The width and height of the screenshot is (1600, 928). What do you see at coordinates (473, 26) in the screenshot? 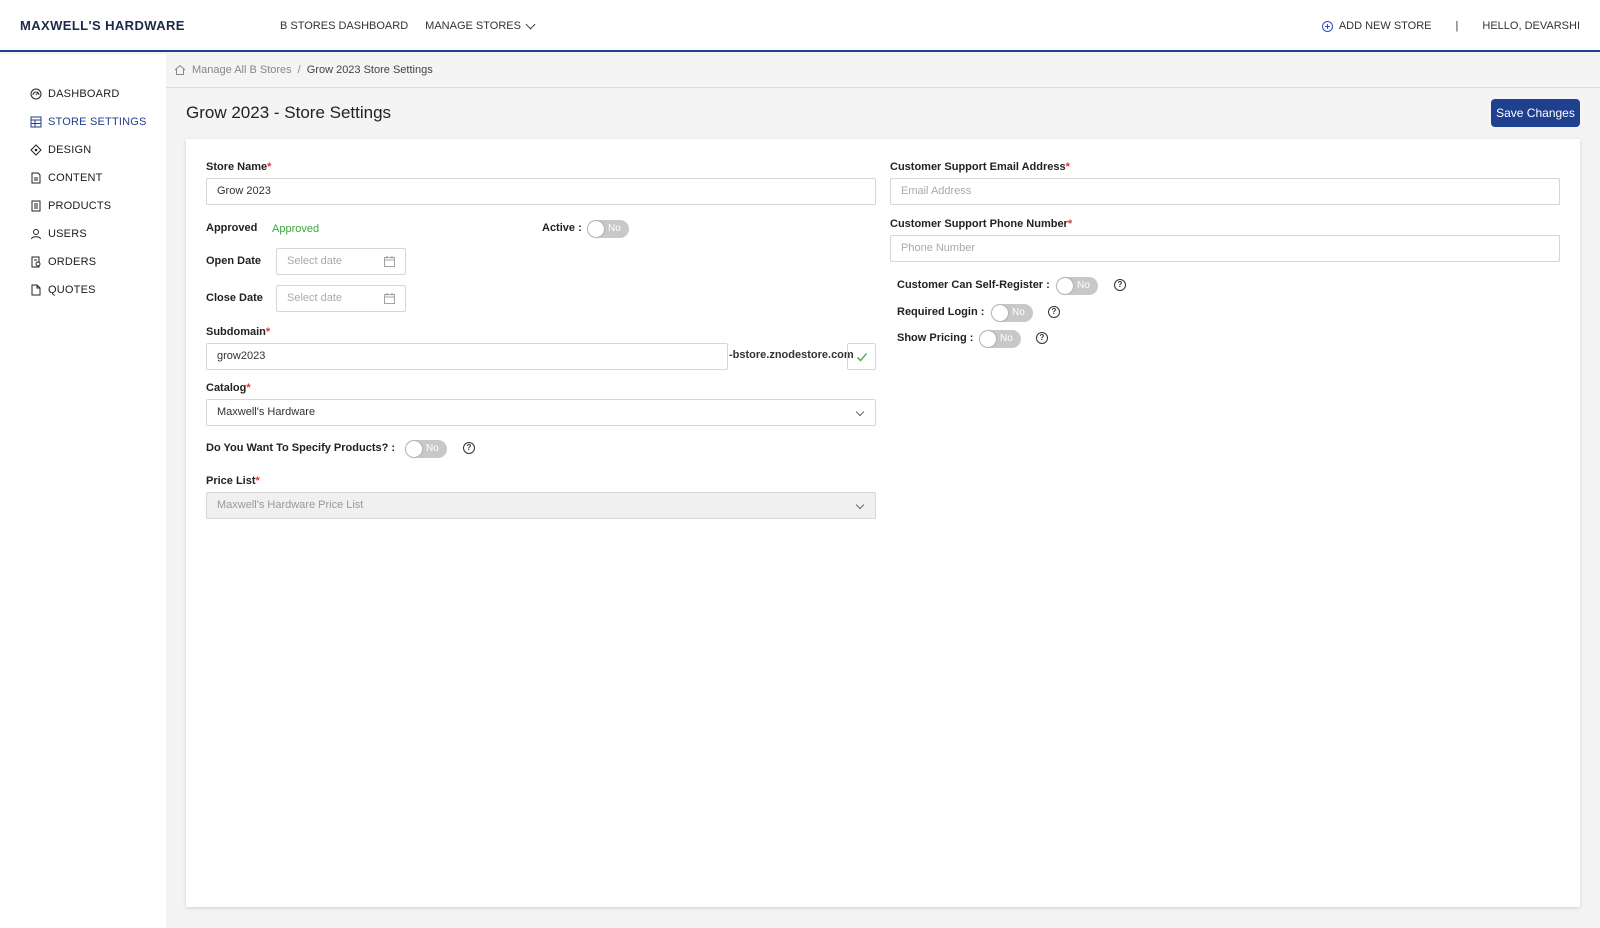
I see `nav-manage-stores-label: MANAGE STORES` at bounding box center [473, 26].